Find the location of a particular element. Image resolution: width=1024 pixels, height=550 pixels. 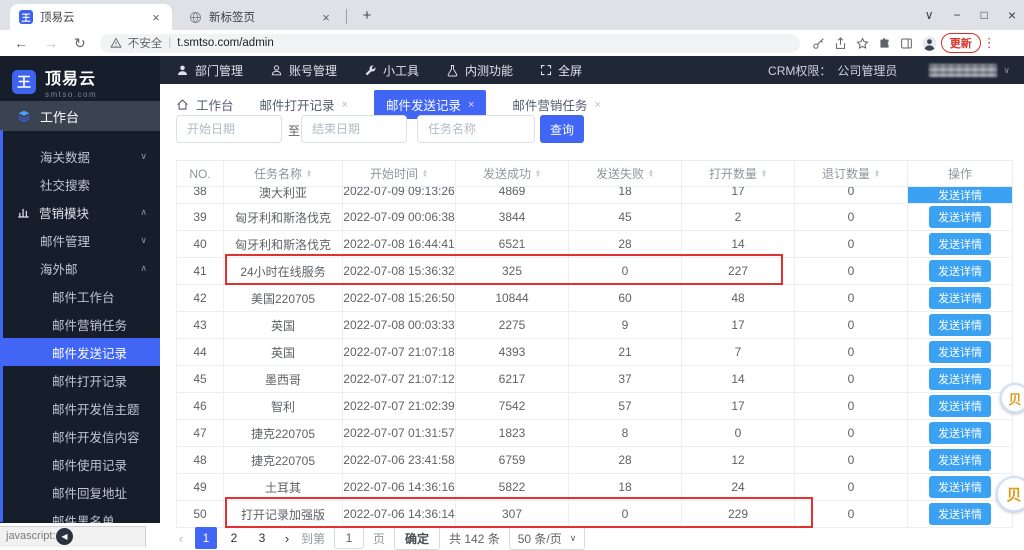

column-header-退订数量: 退订数量 ▲ ▼ is located at coordinates (851, 173).